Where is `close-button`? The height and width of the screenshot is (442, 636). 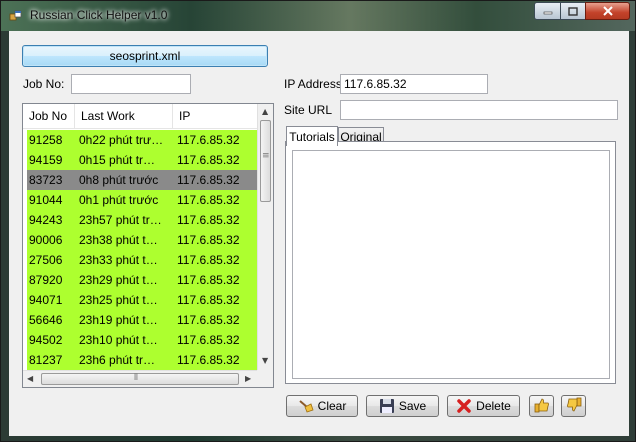
close-button is located at coordinates (607, 11).